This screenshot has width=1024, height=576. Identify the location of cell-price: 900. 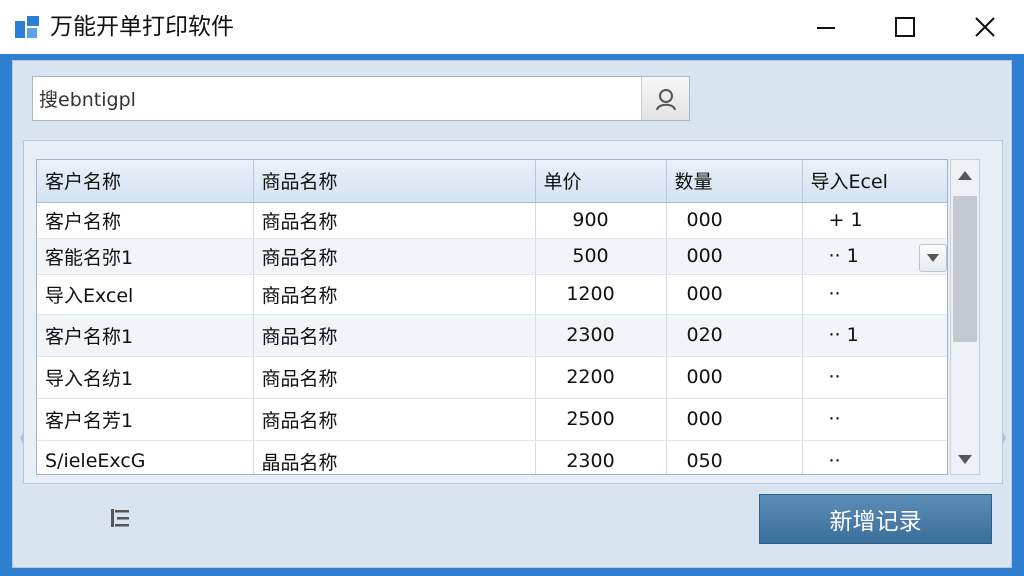
(601, 220).